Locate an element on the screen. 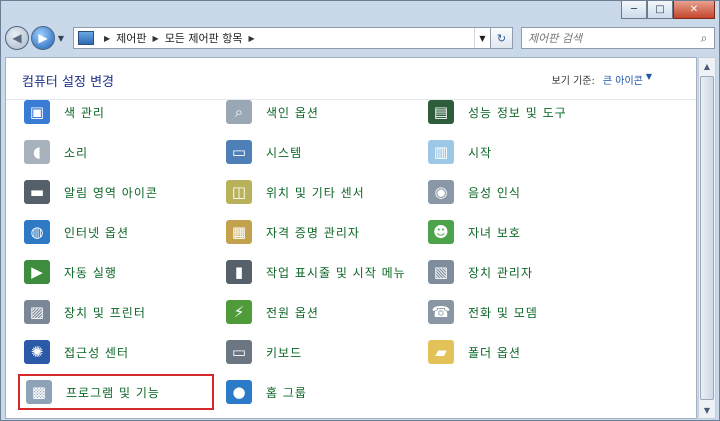 This screenshot has height=421, width=720. control-panel-item: ▣ 색 관리 is located at coordinates (116, 112).